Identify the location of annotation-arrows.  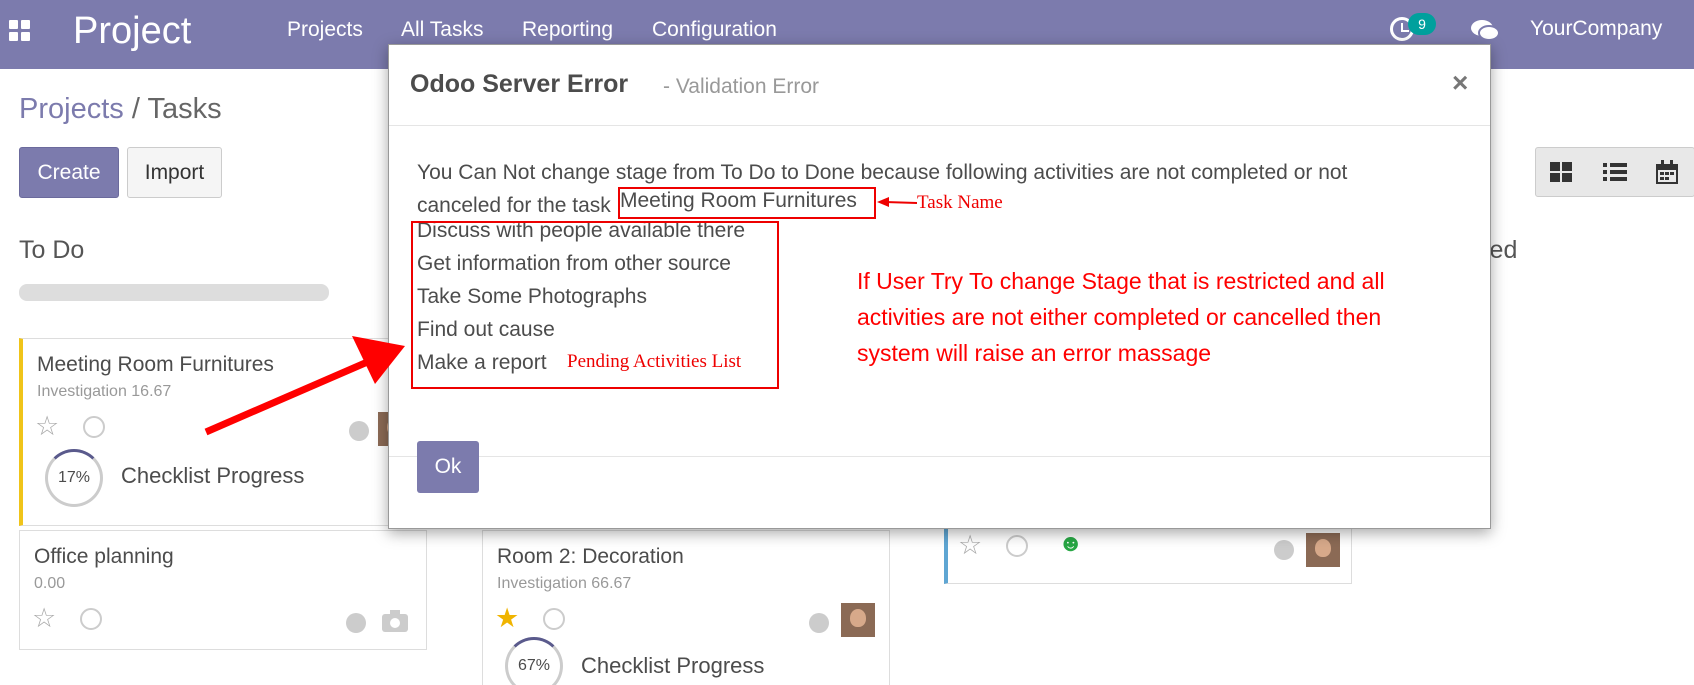
(561, 316).